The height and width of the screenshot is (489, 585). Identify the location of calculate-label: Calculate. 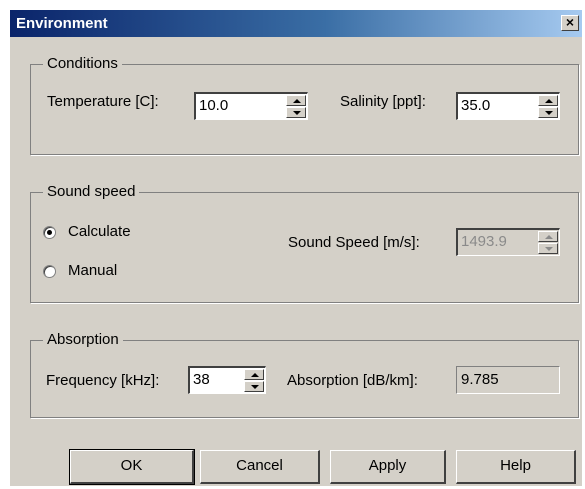
(99, 231).